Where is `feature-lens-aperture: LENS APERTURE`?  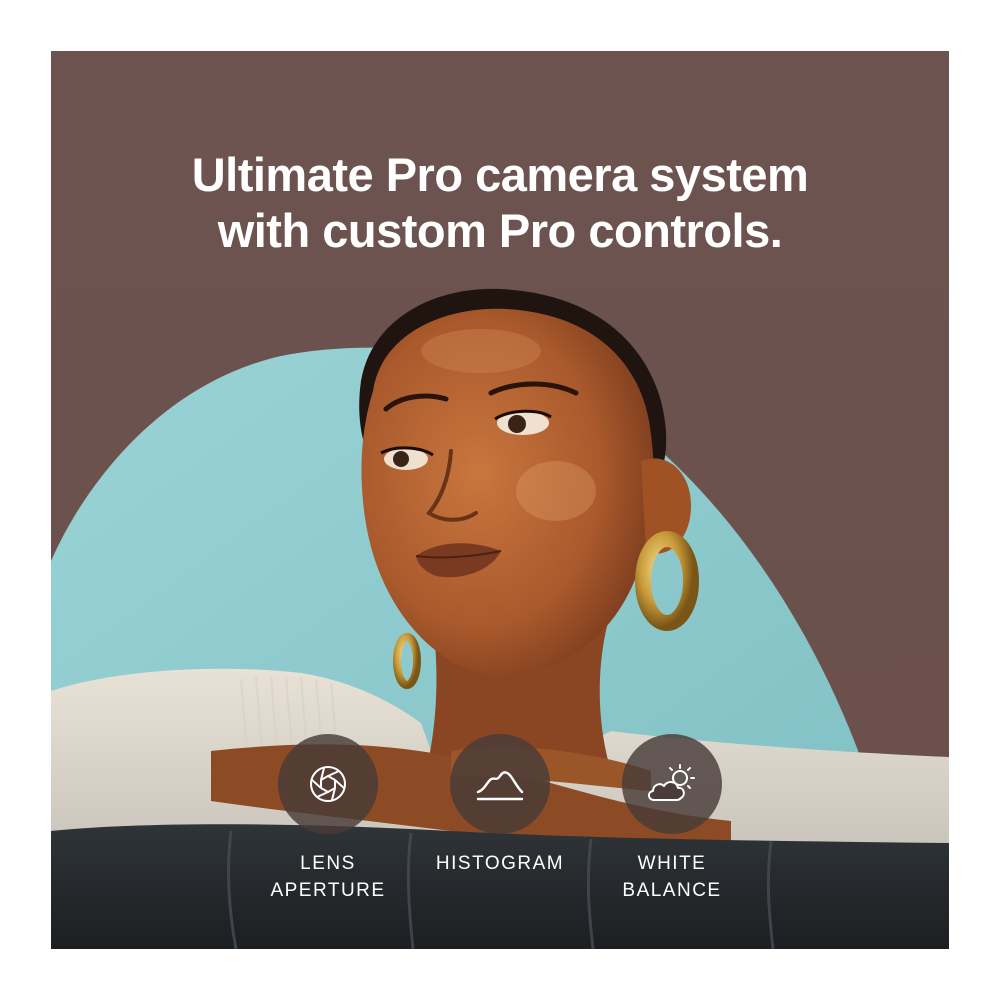 feature-lens-aperture: LENS APERTURE is located at coordinates (328, 819).